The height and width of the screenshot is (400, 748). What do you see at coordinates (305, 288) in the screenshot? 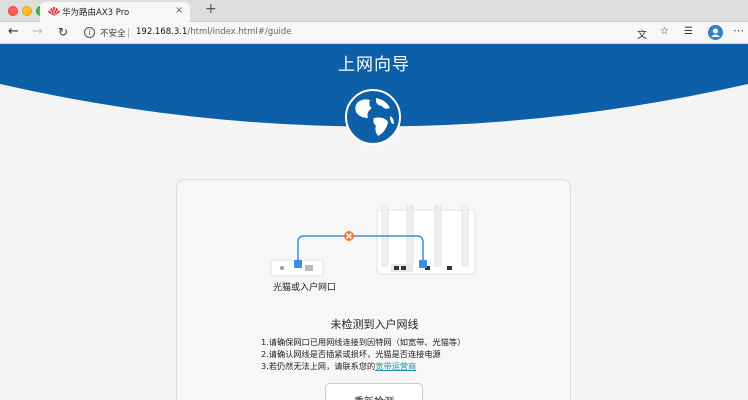
I see `modem-label: 光猫或入户网口` at bounding box center [305, 288].